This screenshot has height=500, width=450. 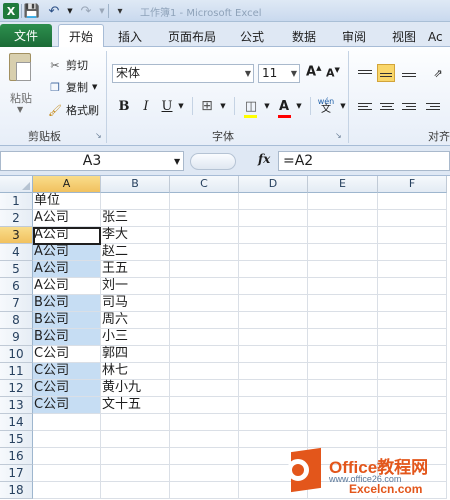 What do you see at coordinates (146, 106) in the screenshot?
I see `italic-button: I` at bounding box center [146, 106].